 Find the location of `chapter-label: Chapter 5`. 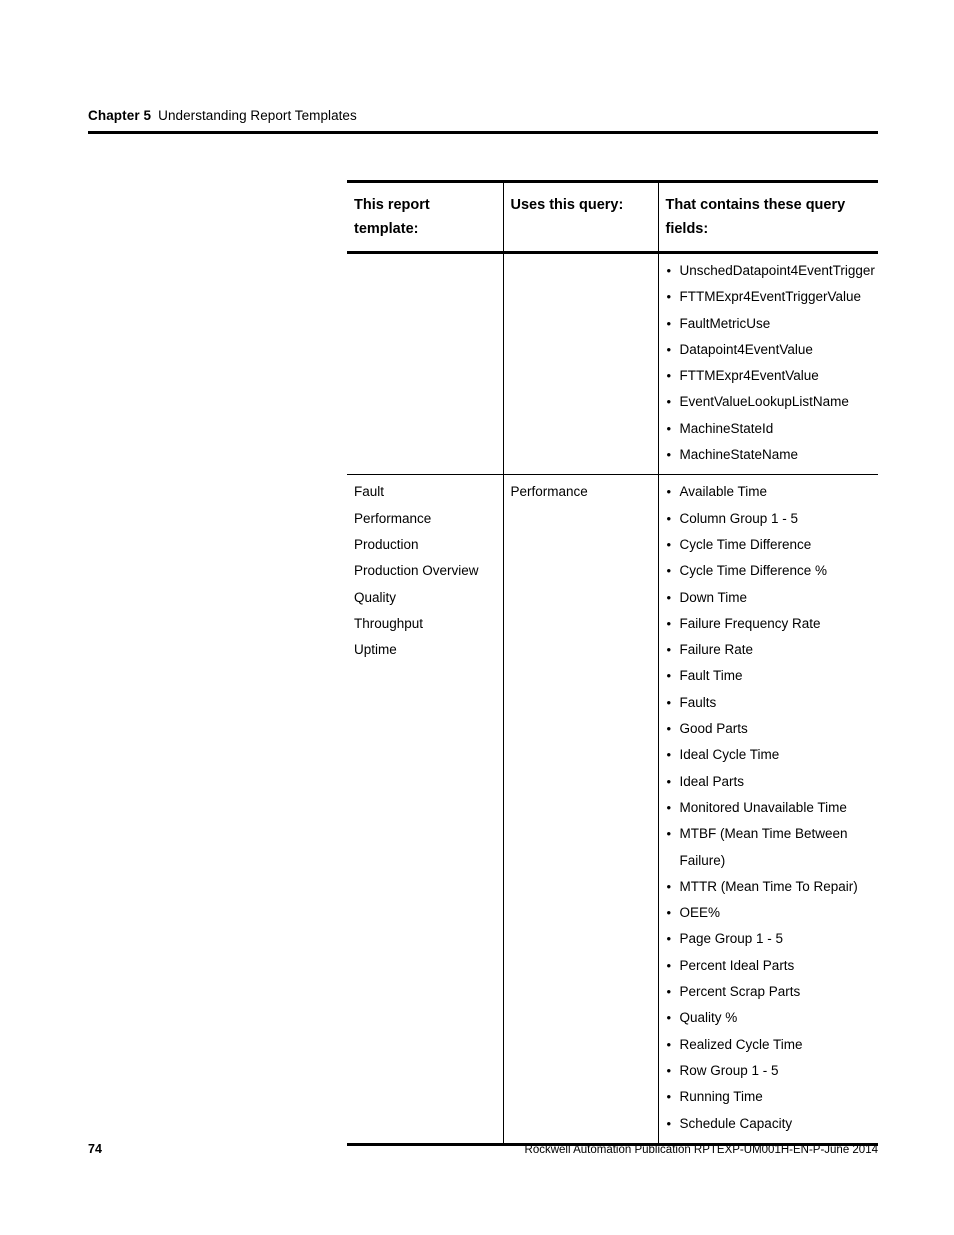

chapter-label: Chapter 5 is located at coordinates (120, 115).